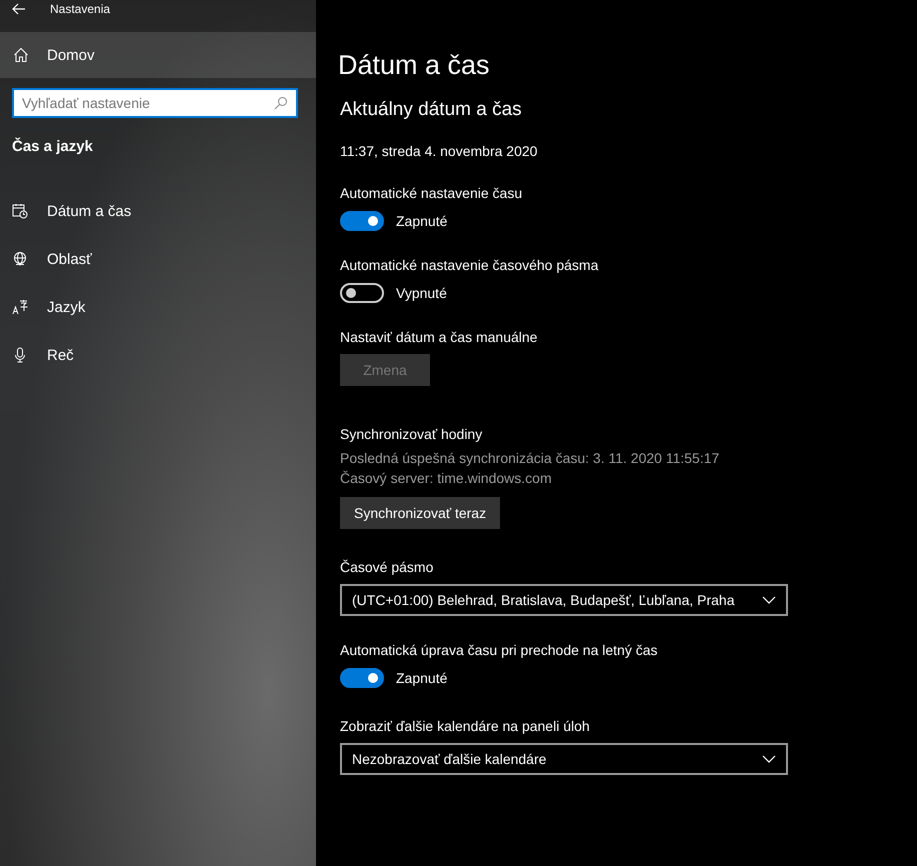 This screenshot has width=917, height=866. What do you see at coordinates (439, 151) in the screenshot?
I see `current-date-time: 11:37, streda 4. novembra 2020` at bounding box center [439, 151].